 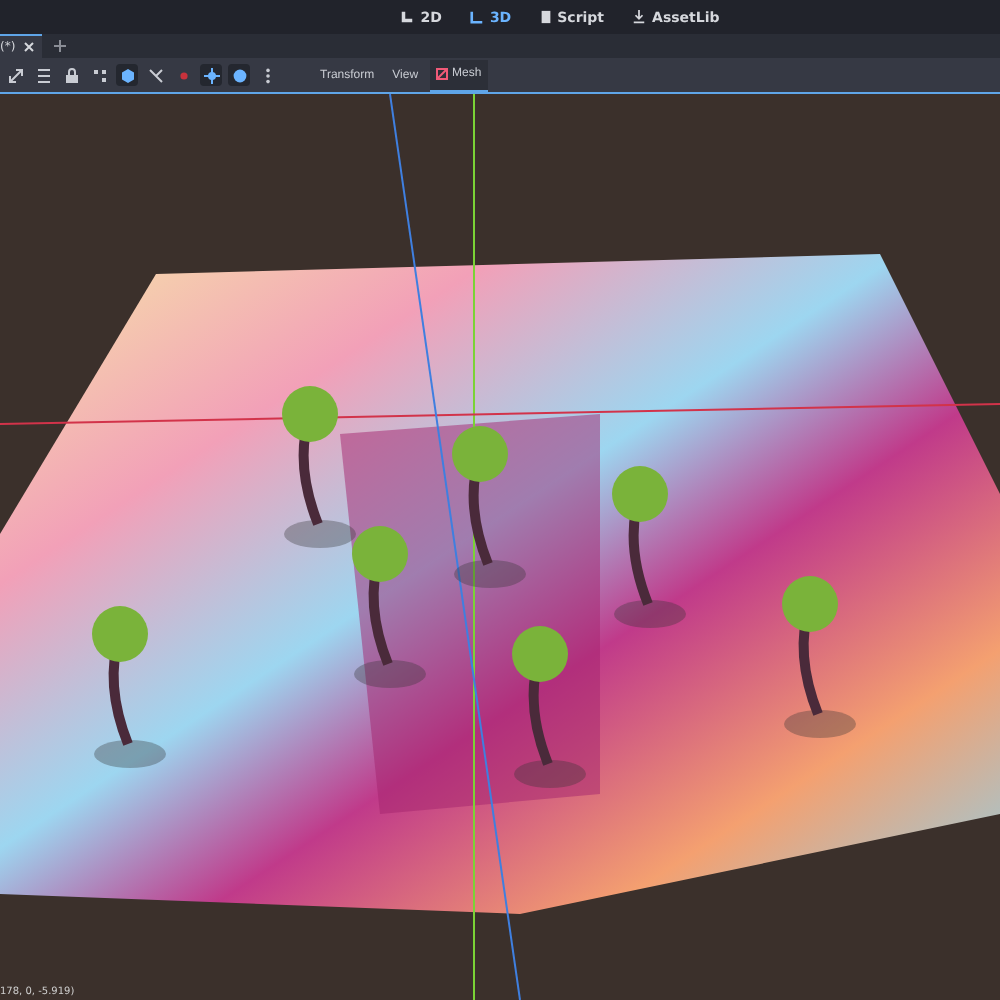 I want to click on cube-icon, so click(x=127, y=75).